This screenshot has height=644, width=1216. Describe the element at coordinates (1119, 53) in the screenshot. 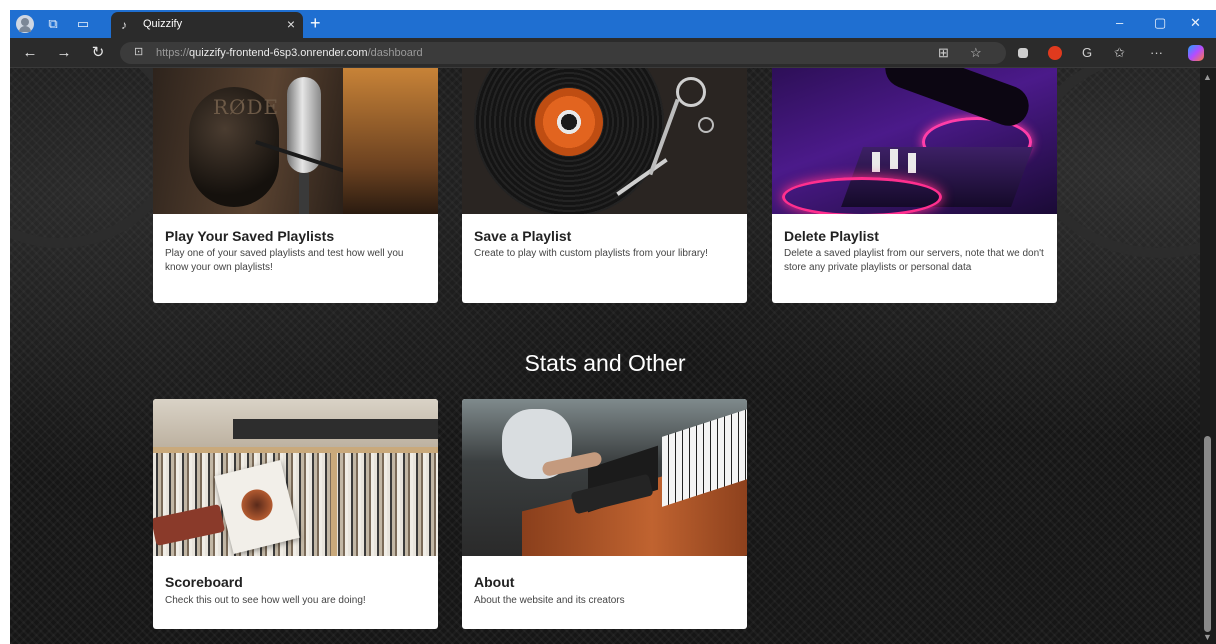

I see `favorites-icon: ✩` at that location.